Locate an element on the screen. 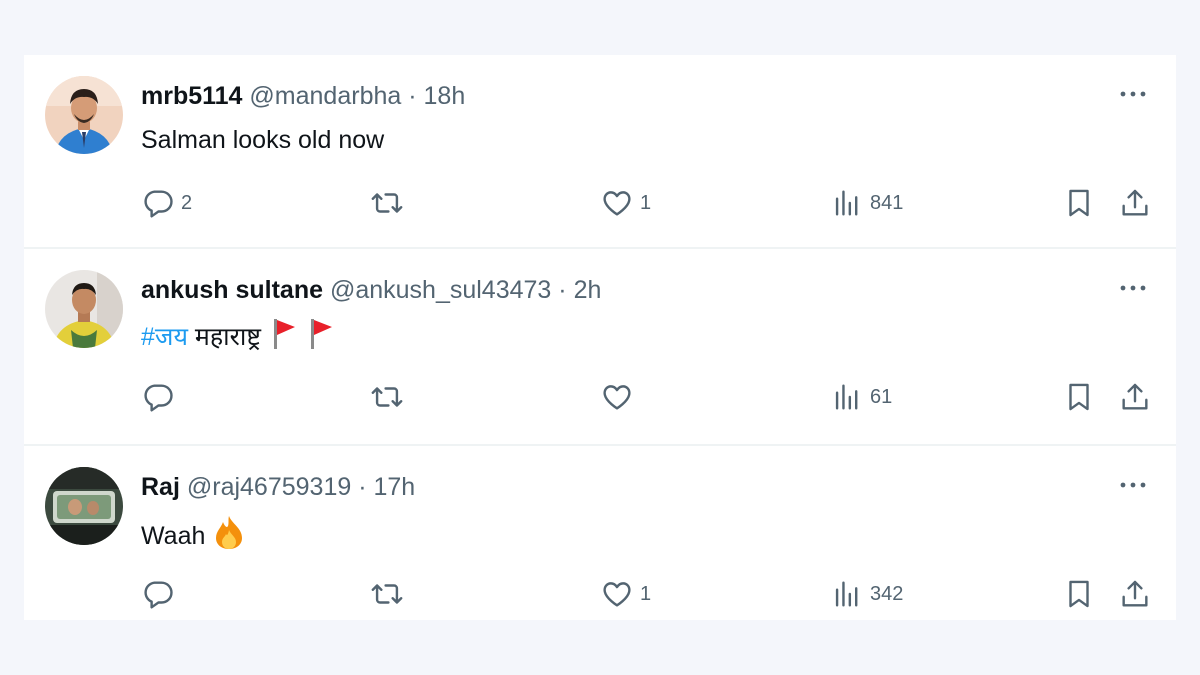  tweet-text: Salman looks old now is located at coordinates (263, 140).